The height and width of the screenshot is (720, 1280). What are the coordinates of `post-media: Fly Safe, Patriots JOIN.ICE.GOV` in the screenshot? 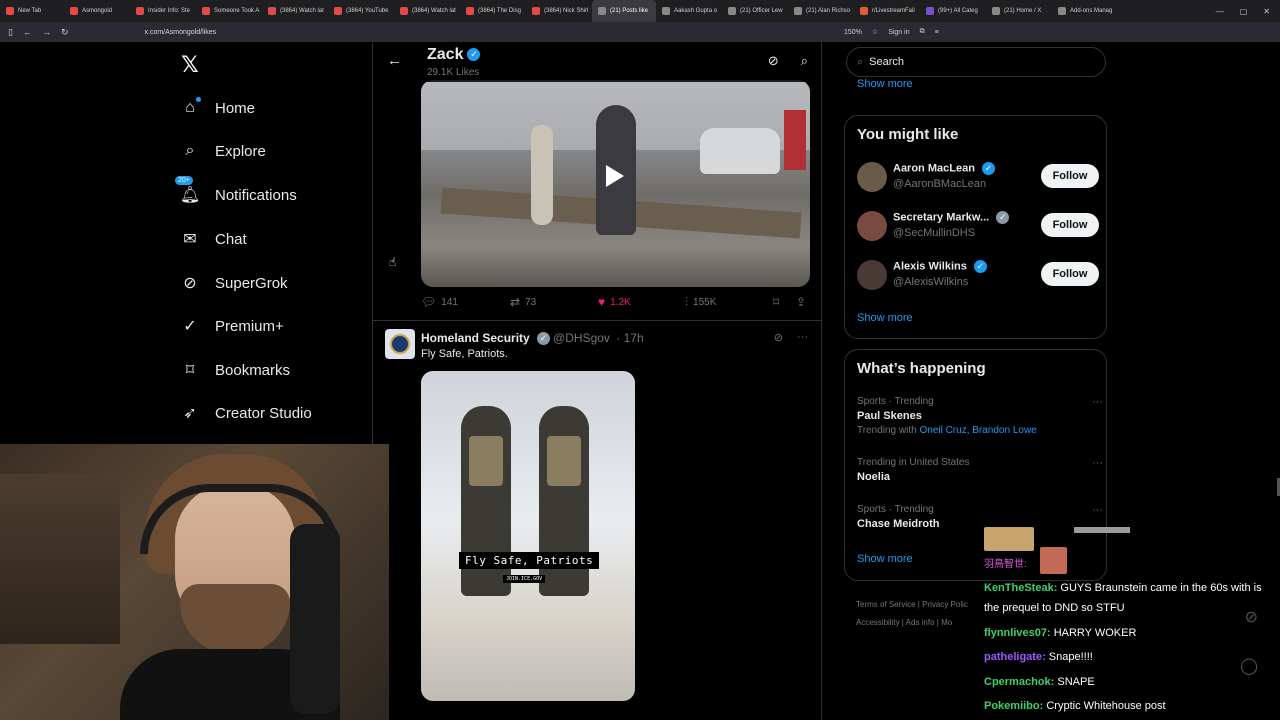 It's located at (528, 536).